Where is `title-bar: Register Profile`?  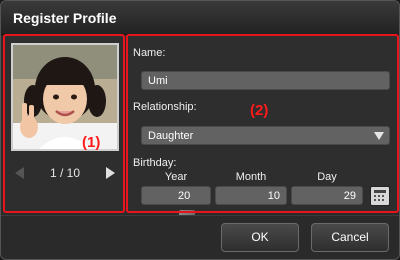 title-bar: Register Profile is located at coordinates (200, 18).